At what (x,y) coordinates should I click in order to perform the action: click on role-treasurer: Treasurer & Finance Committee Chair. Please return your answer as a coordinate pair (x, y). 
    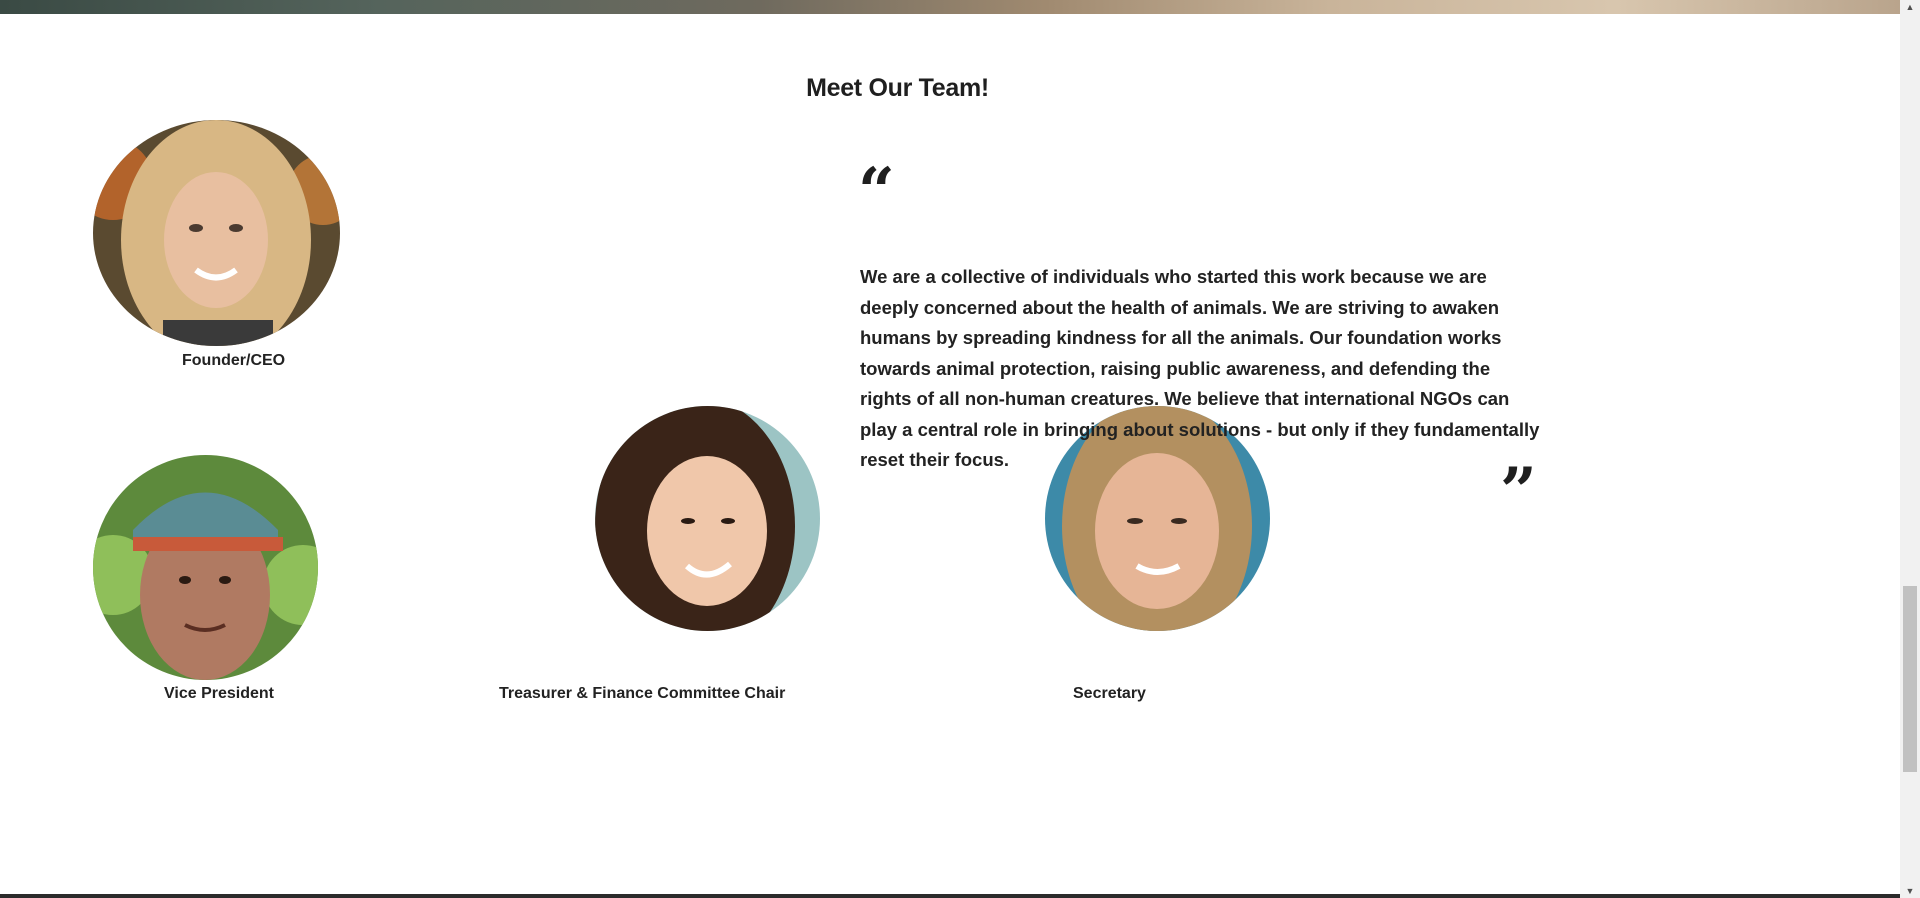
    Looking at the image, I should click on (642, 693).